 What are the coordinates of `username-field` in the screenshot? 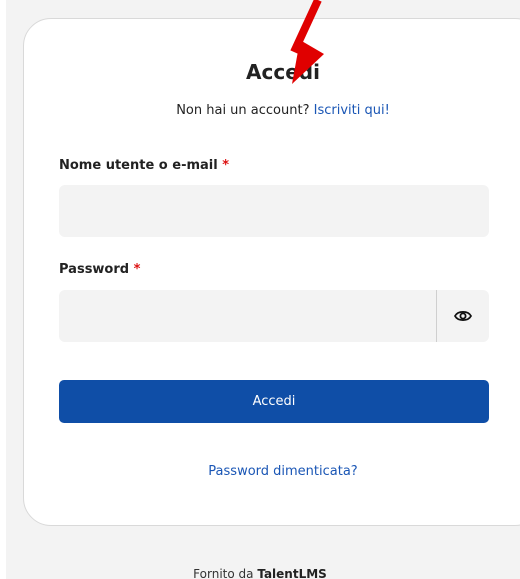 It's located at (274, 211).